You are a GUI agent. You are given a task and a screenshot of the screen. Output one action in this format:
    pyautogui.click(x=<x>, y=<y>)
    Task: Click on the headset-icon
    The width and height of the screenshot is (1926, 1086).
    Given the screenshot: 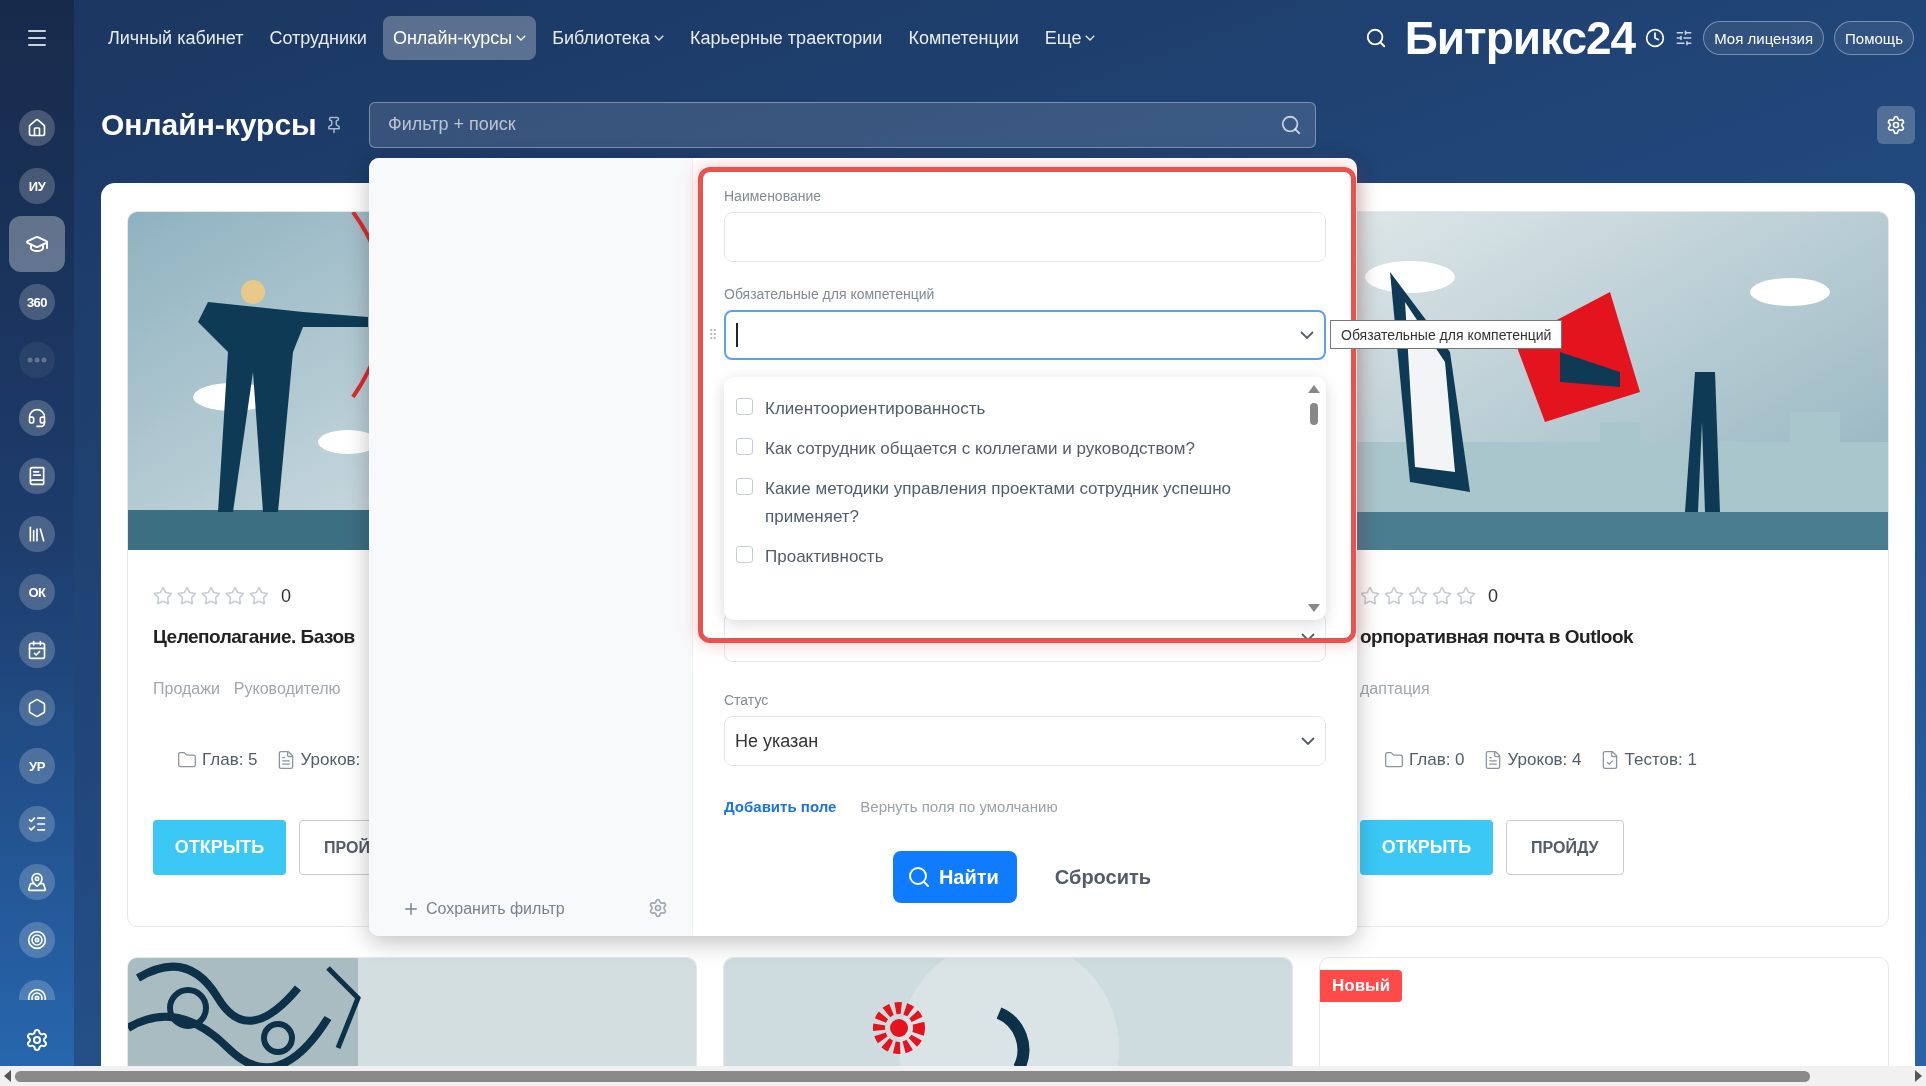 What is the action you would take?
    pyautogui.click(x=37, y=418)
    